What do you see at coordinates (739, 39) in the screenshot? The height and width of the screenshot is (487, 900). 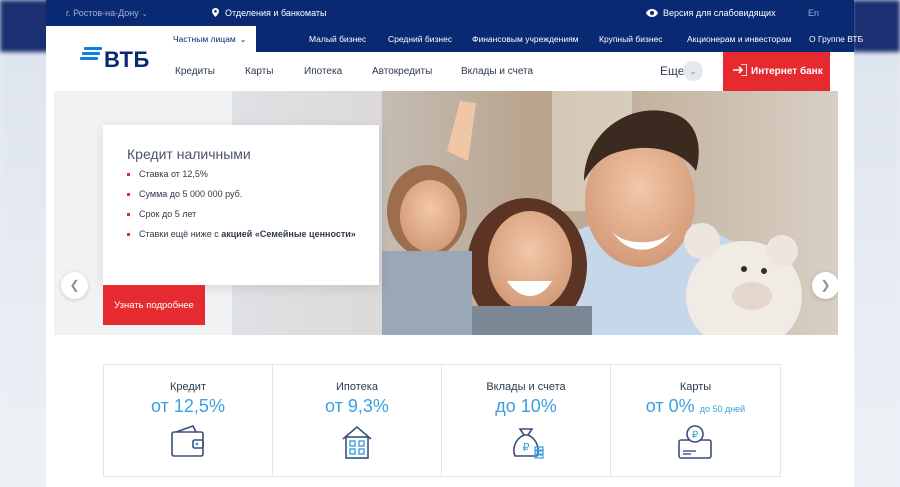 I see `segment-investors: Акционерам и инвесторам` at bounding box center [739, 39].